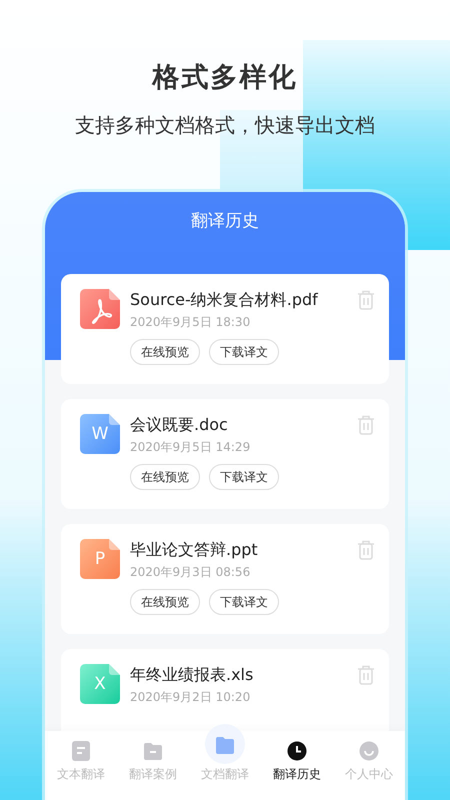  Describe the element at coordinates (225, 221) in the screenshot. I see `screen-title: 翻译历史` at that location.